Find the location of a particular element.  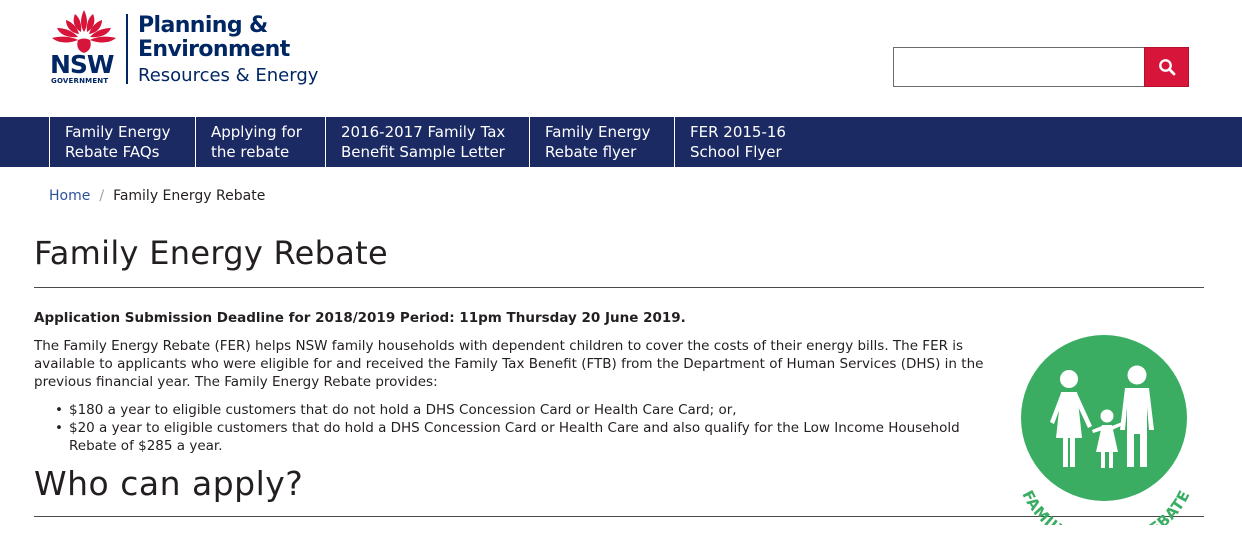

dept-name-line2: Environment is located at coordinates (214, 49).